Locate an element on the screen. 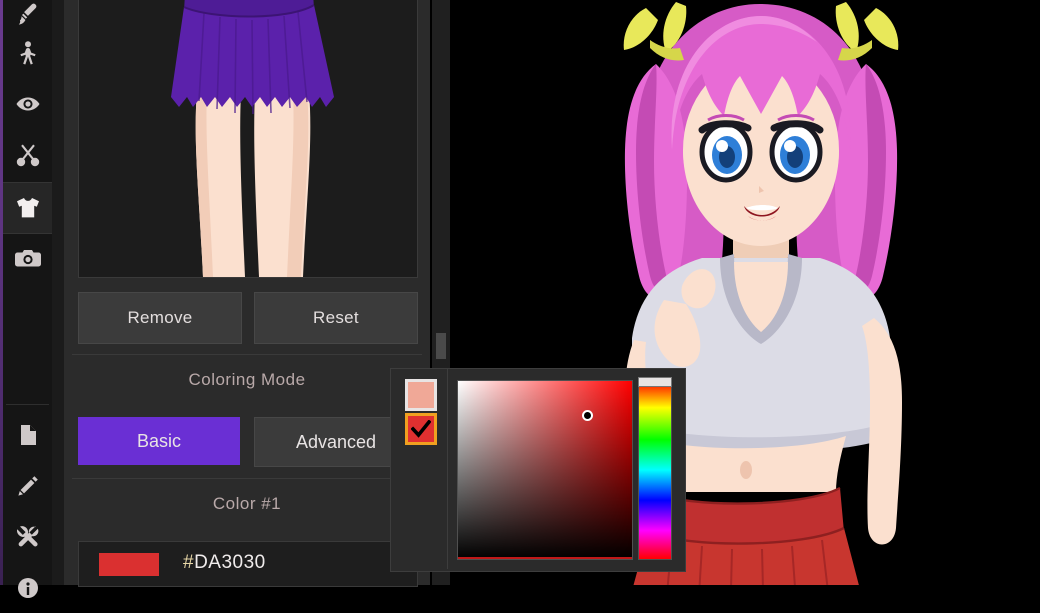 The width and height of the screenshot is (1040, 613). sidebar-item-files is located at coordinates (27, 435).